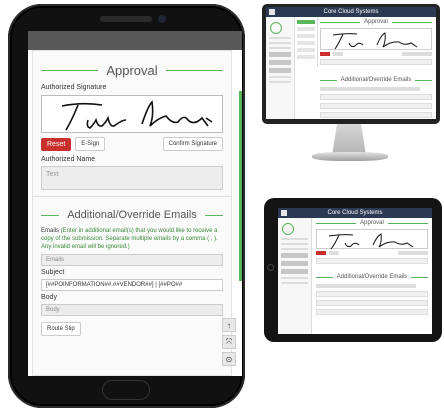  I want to click on tablet-signature-pad, so click(372, 239).